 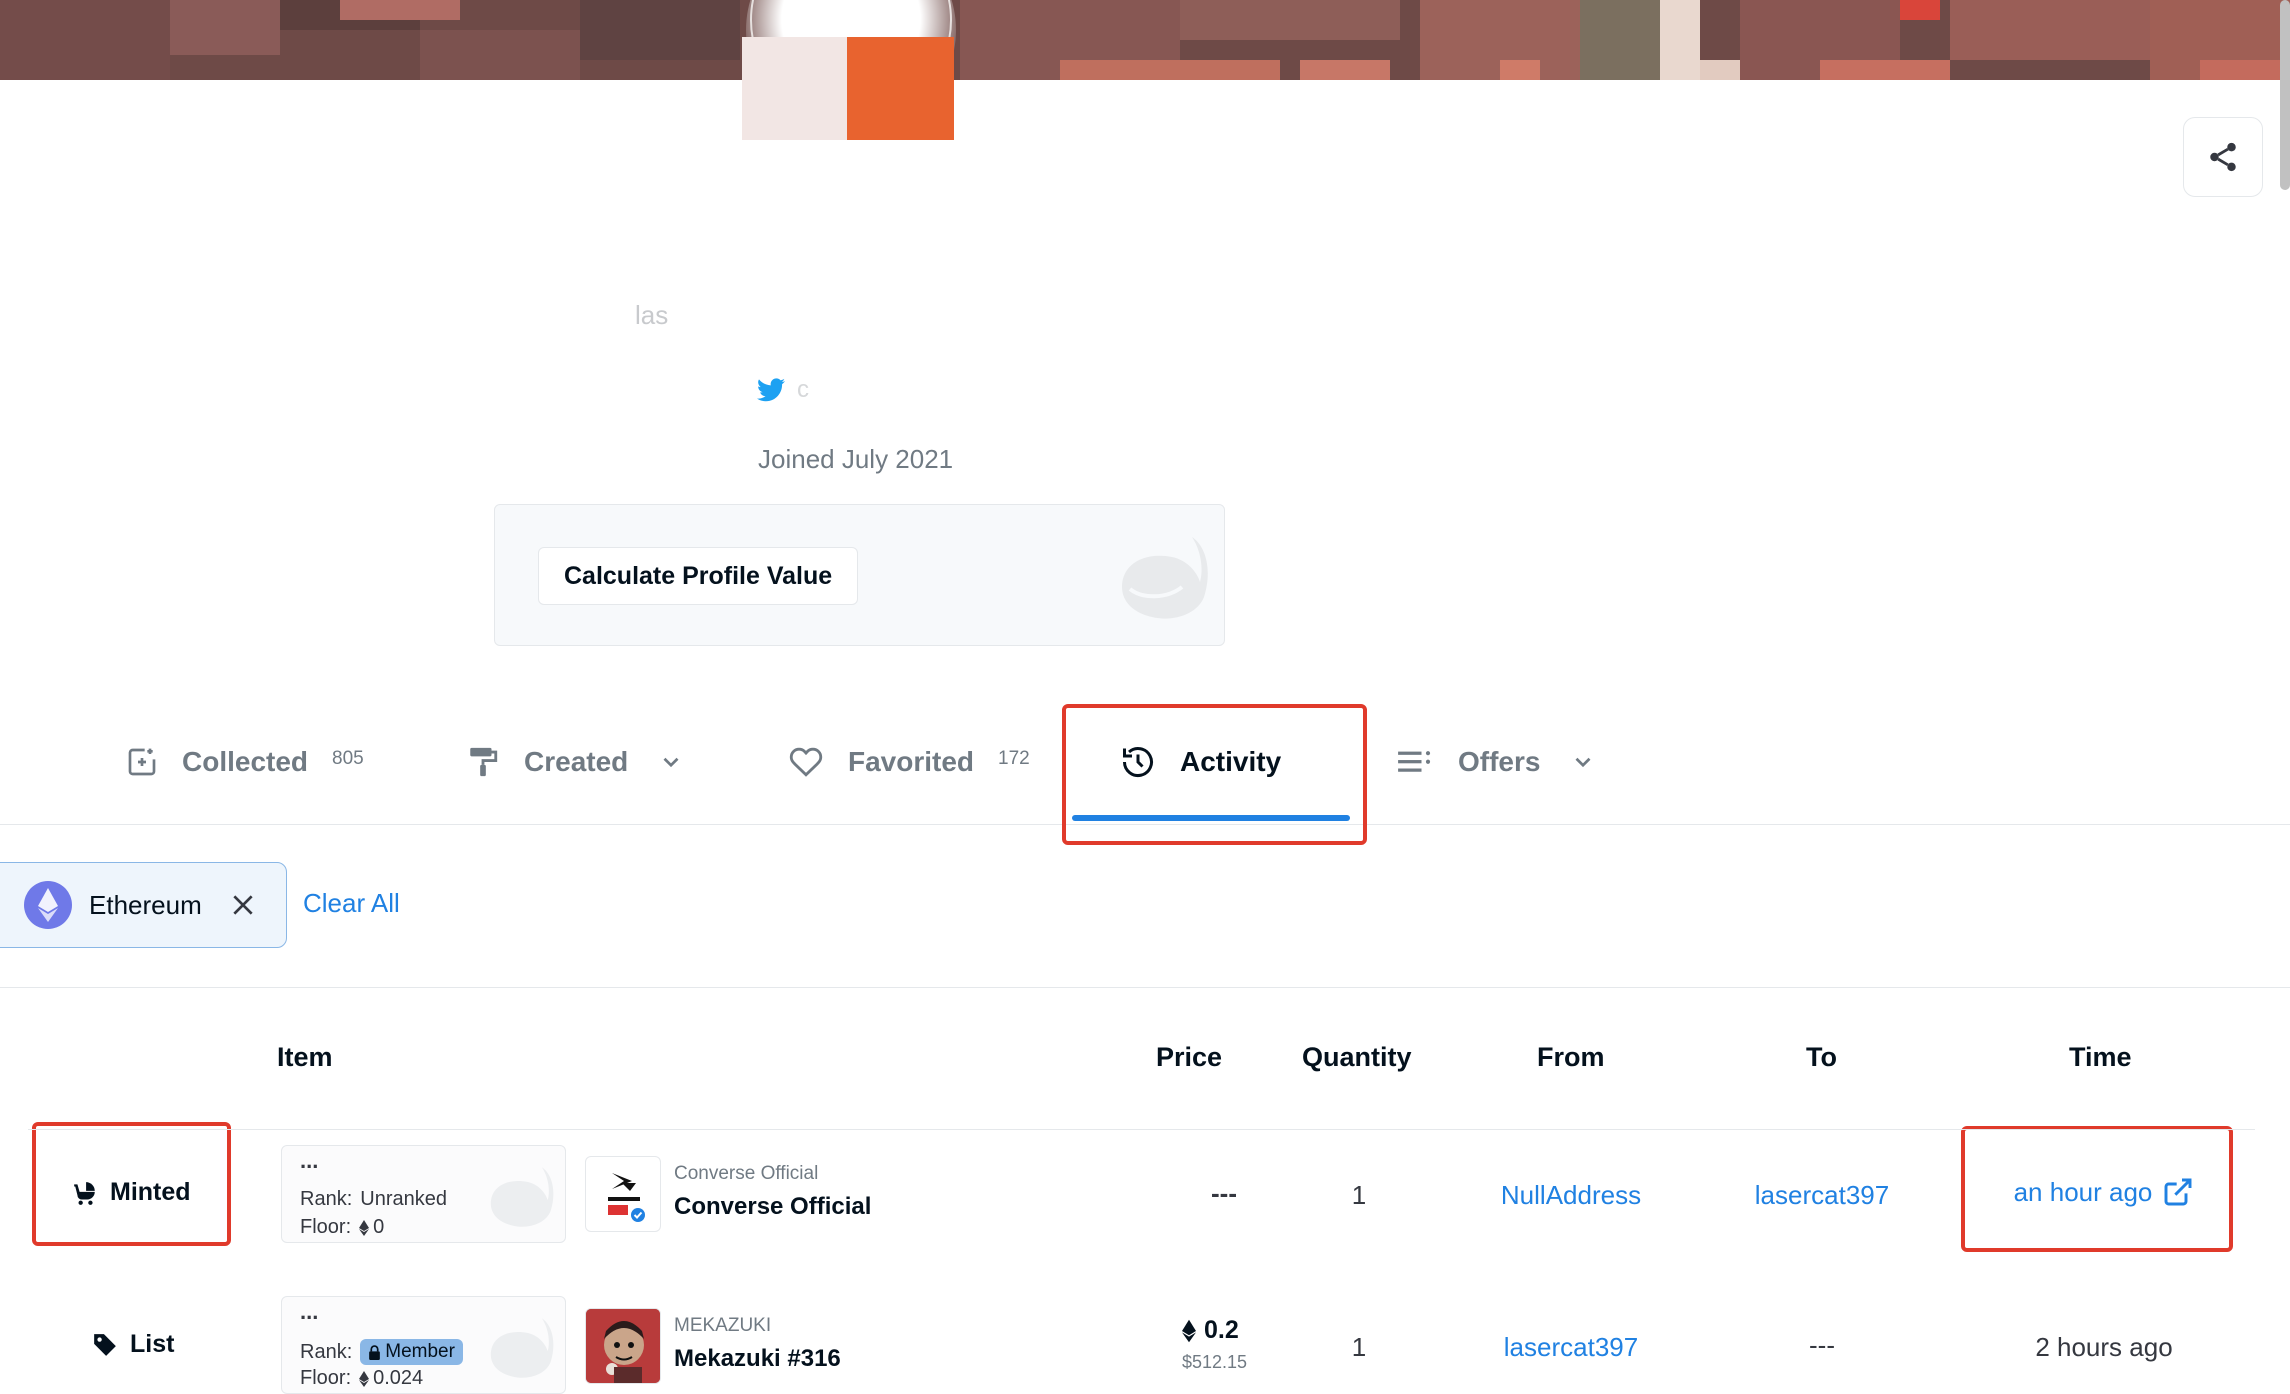 I want to click on tab-favorited: Favorited 172, so click(x=909, y=762).